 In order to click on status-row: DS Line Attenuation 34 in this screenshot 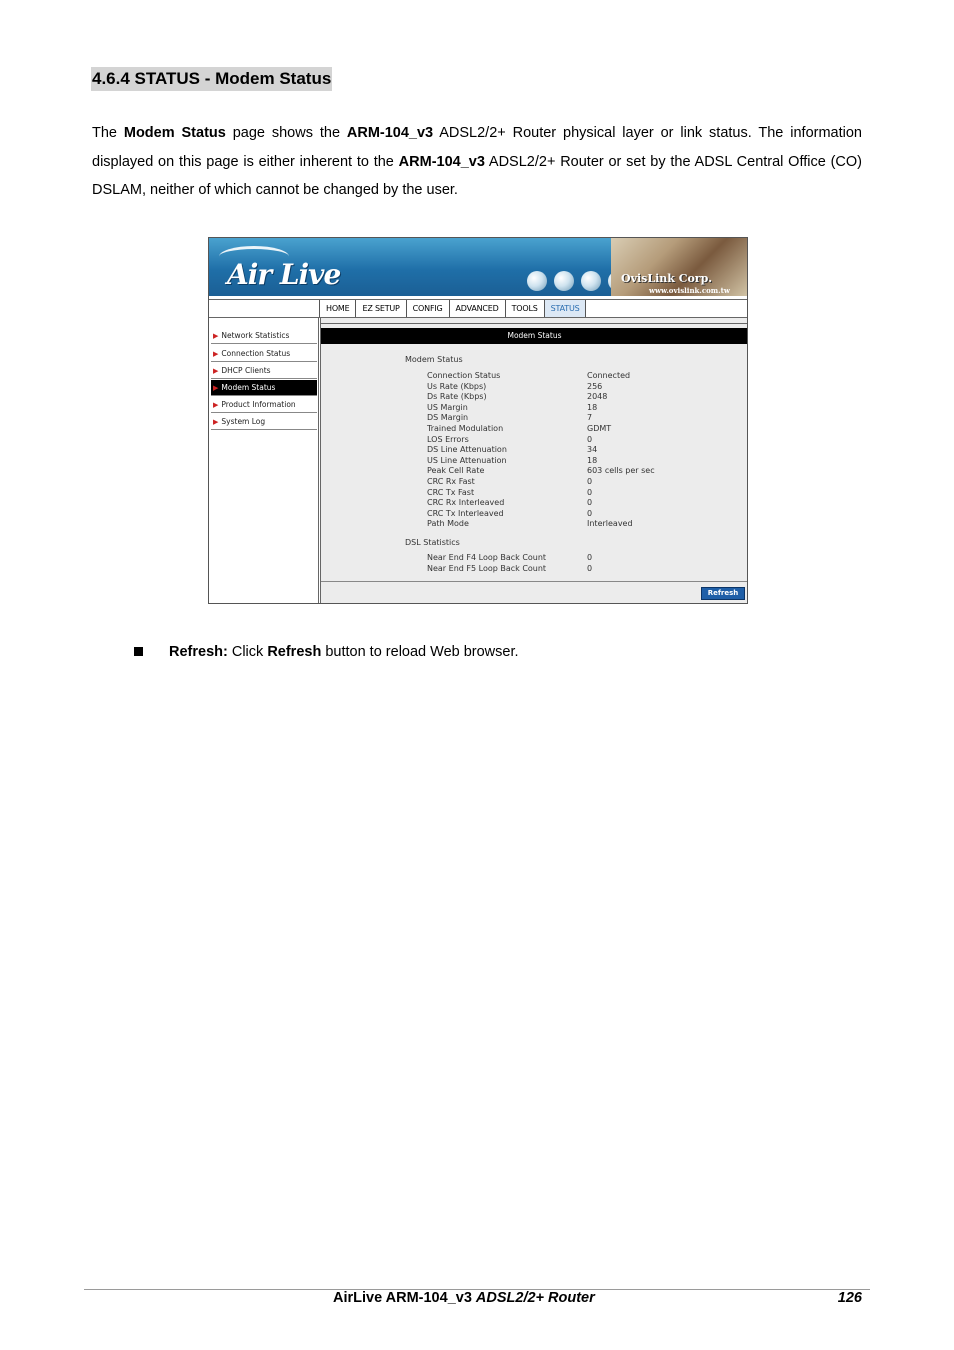, I will do `click(587, 450)`.